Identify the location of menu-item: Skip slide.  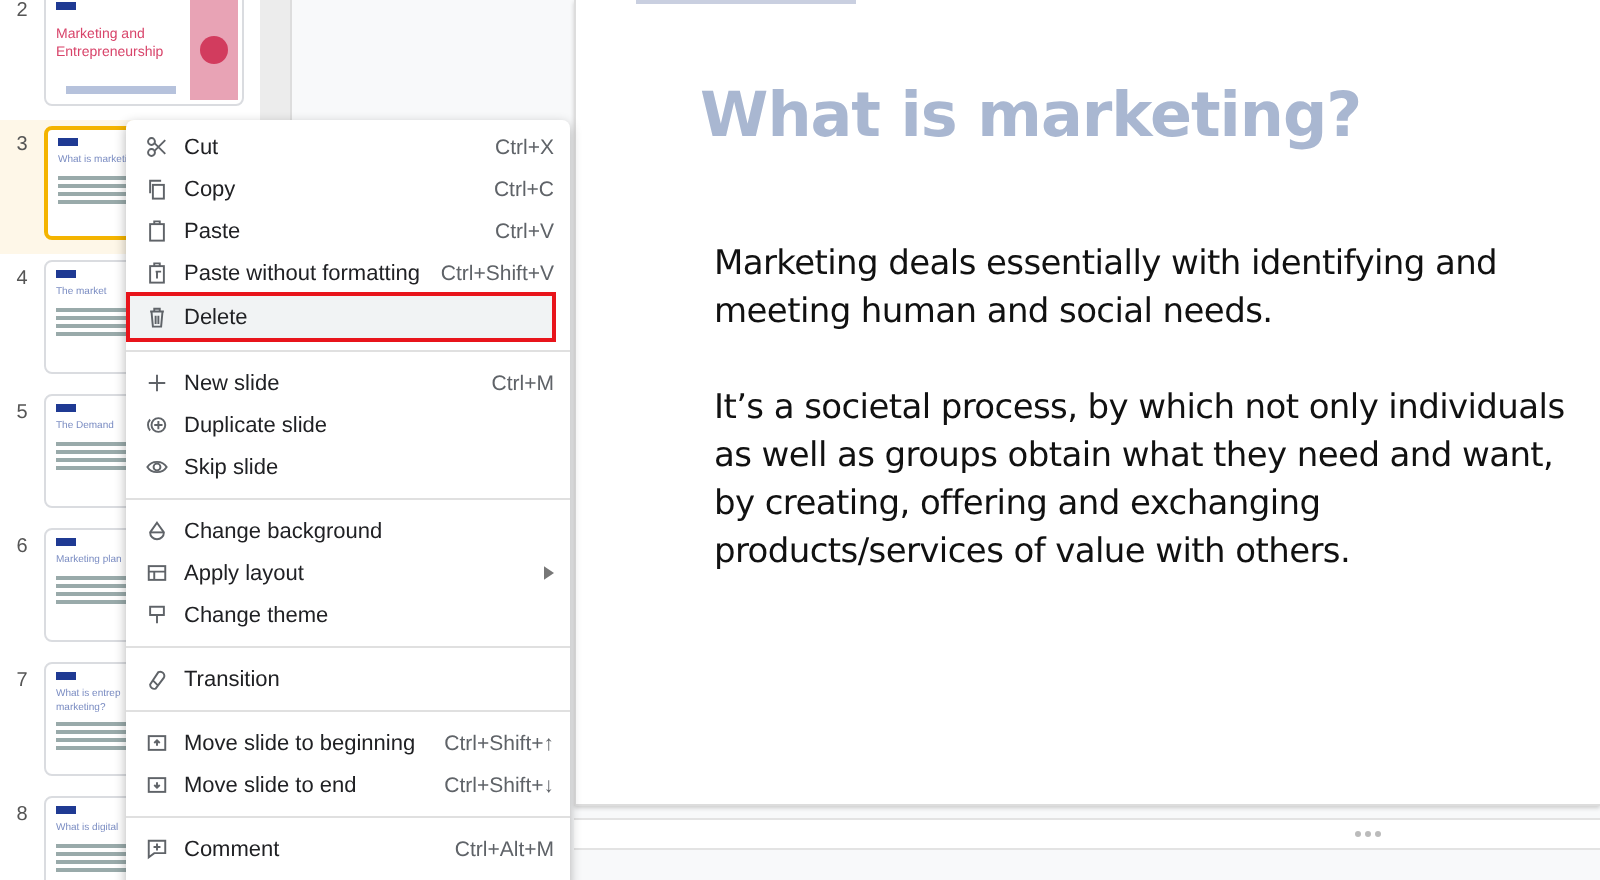
(348, 467).